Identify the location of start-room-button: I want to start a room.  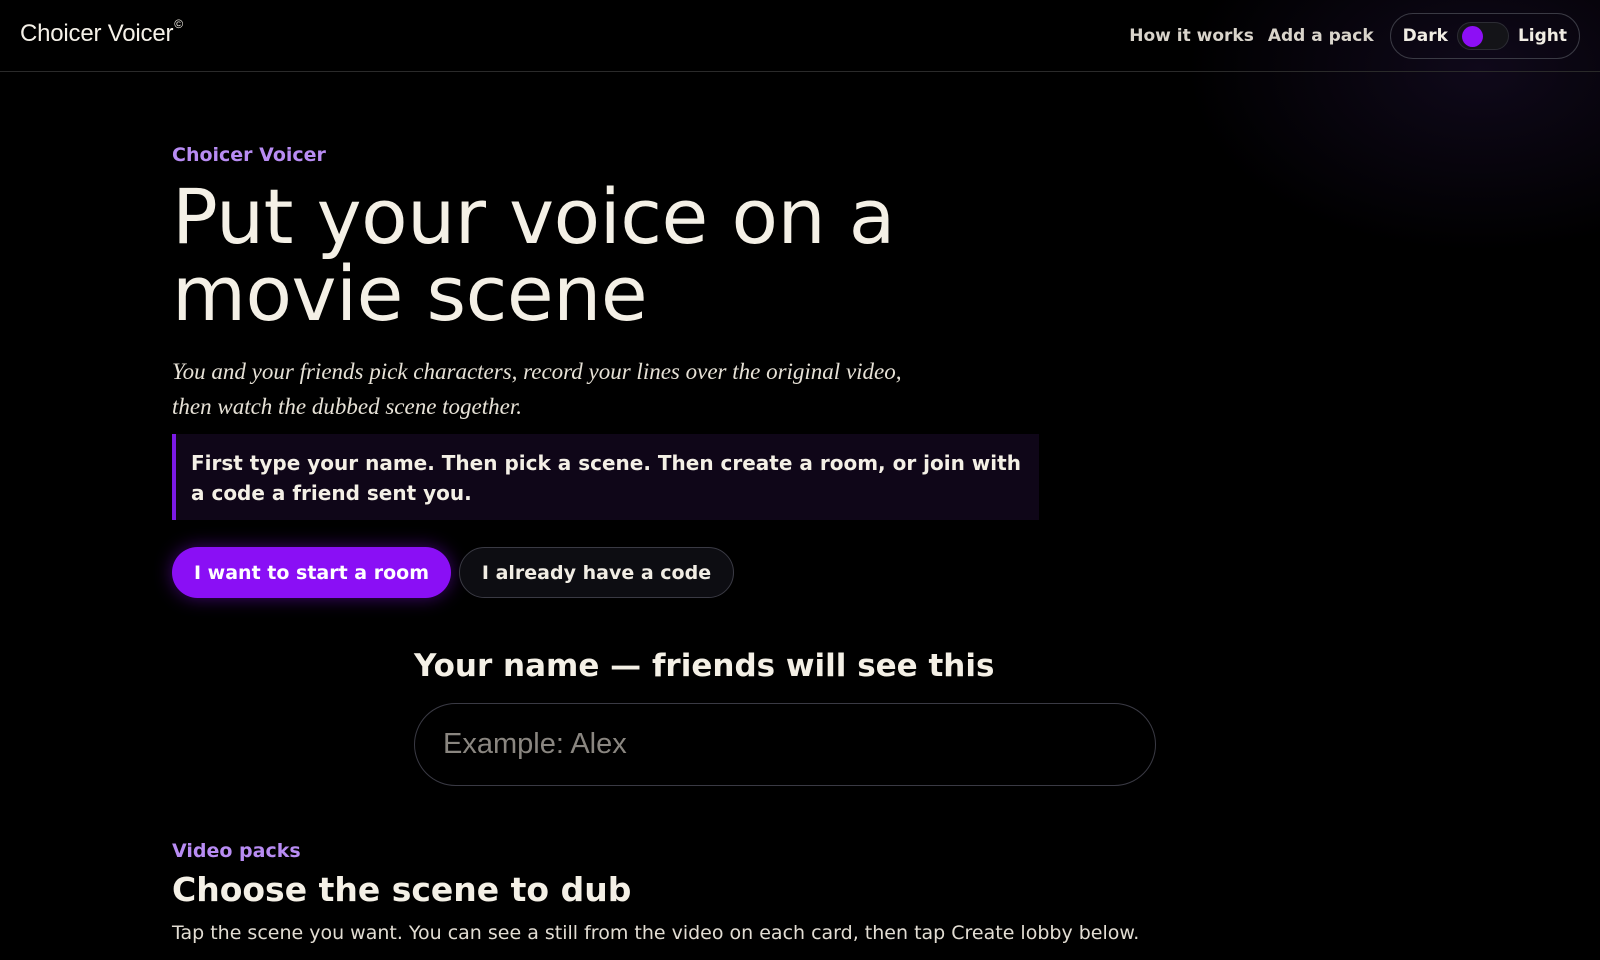
(311, 572).